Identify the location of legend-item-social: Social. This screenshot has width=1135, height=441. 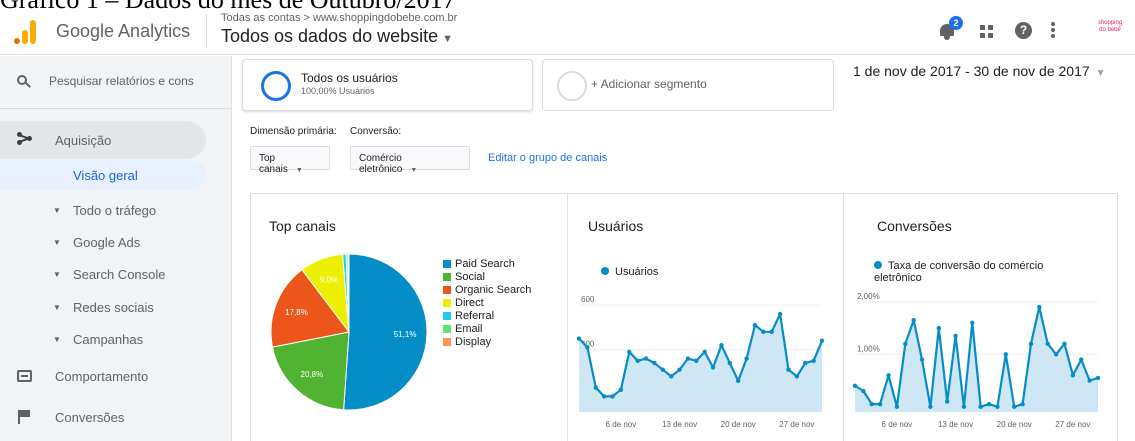
(487, 277).